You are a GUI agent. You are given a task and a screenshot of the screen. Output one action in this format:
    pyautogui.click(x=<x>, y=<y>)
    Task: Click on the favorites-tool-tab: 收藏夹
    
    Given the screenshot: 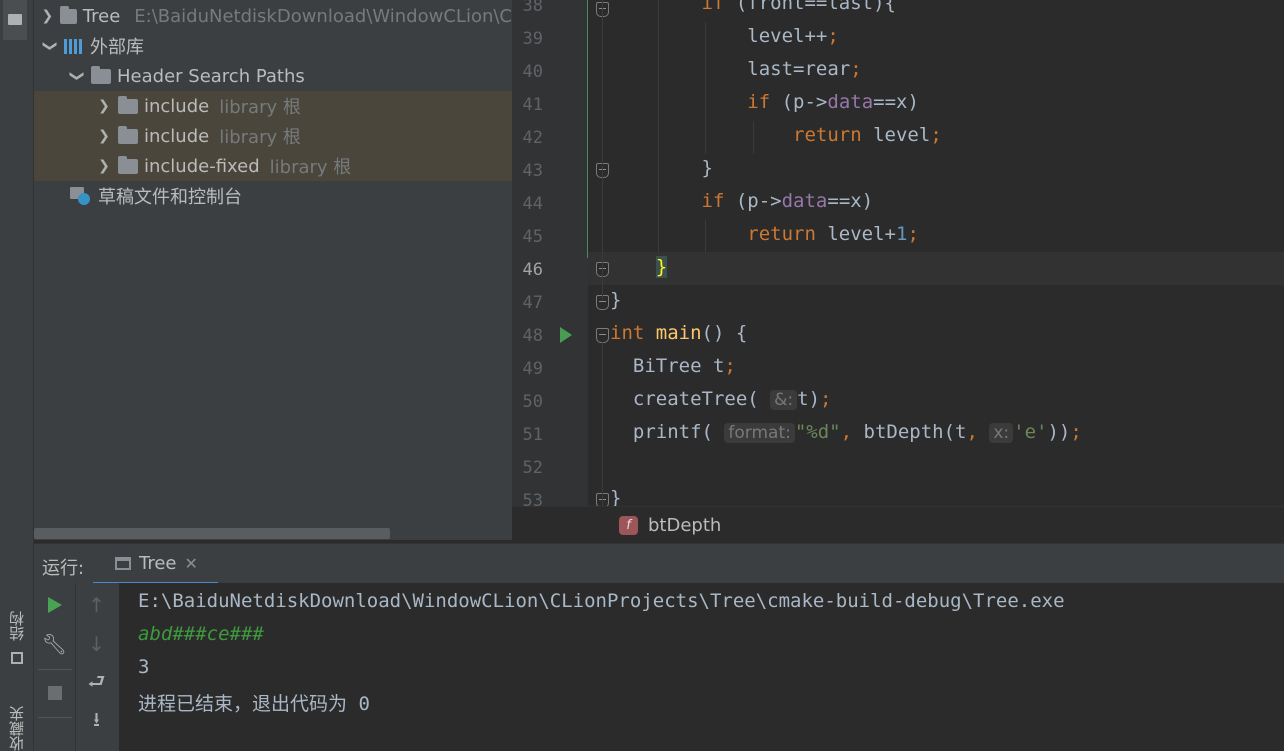 What is the action you would take?
    pyautogui.click(x=16, y=720)
    